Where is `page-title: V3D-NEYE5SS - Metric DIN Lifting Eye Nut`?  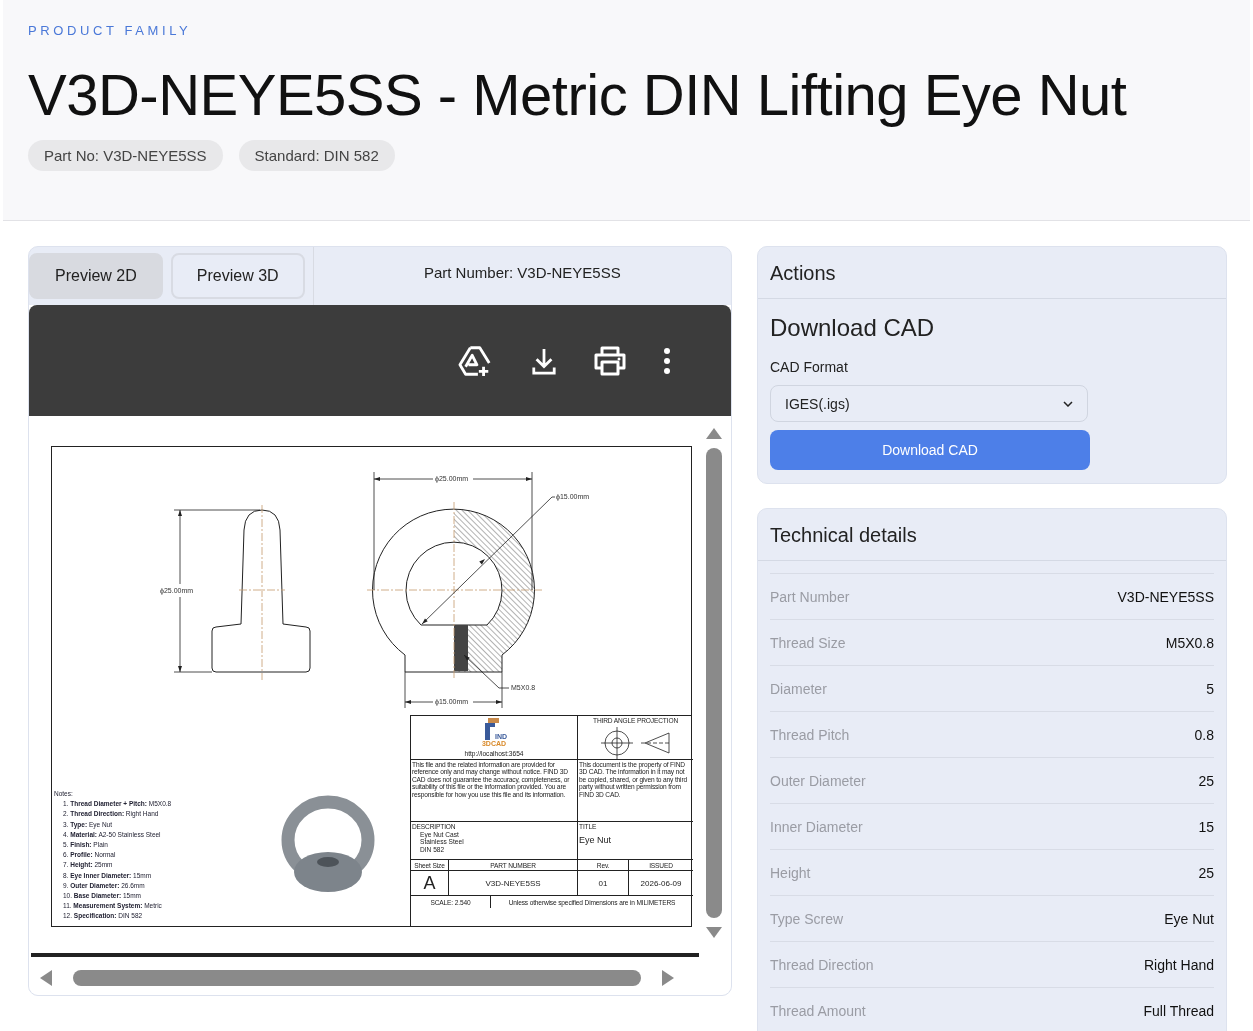 page-title: V3D-NEYE5SS - Metric DIN Lifting Eye Nut is located at coordinates (578, 95).